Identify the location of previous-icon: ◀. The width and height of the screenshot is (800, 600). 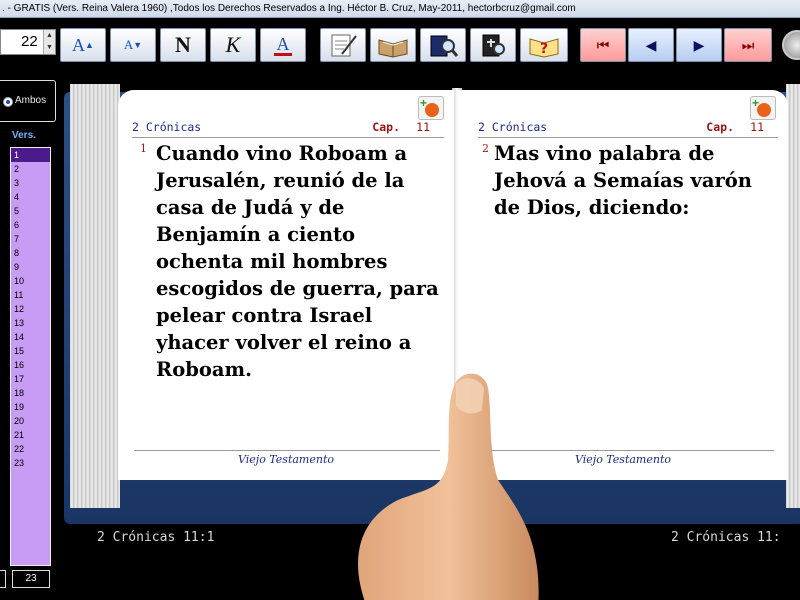
(651, 44).